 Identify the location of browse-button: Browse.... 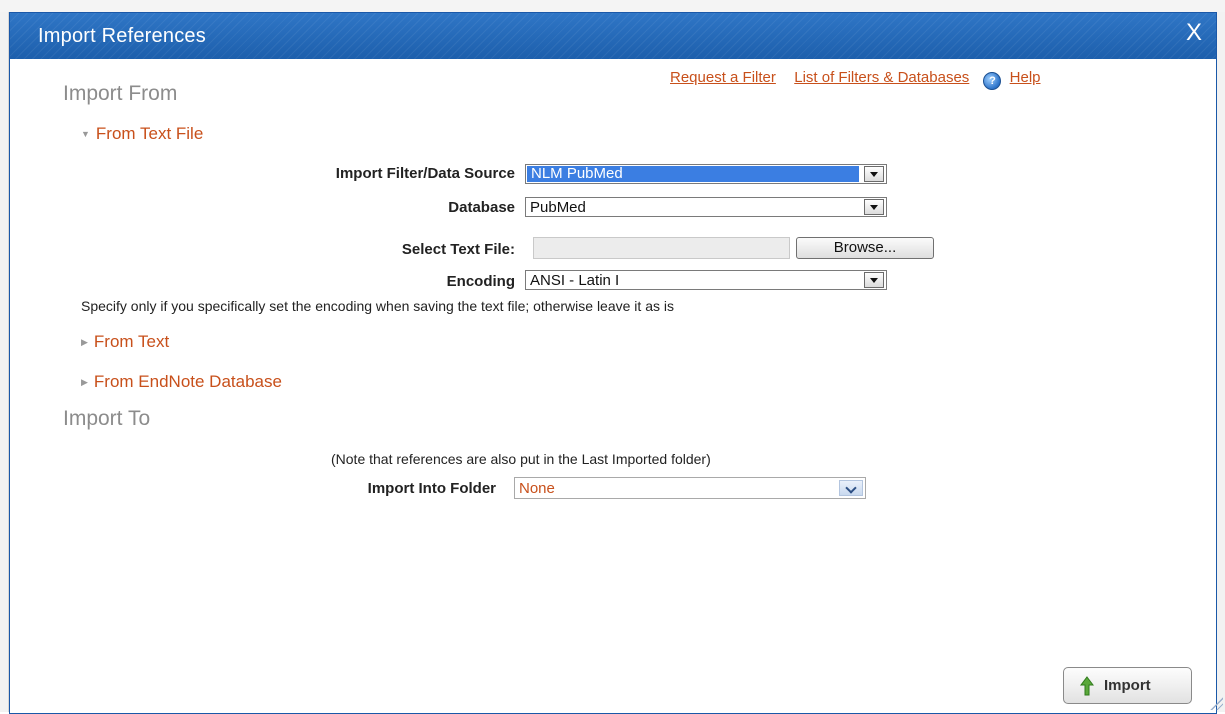
(865, 248).